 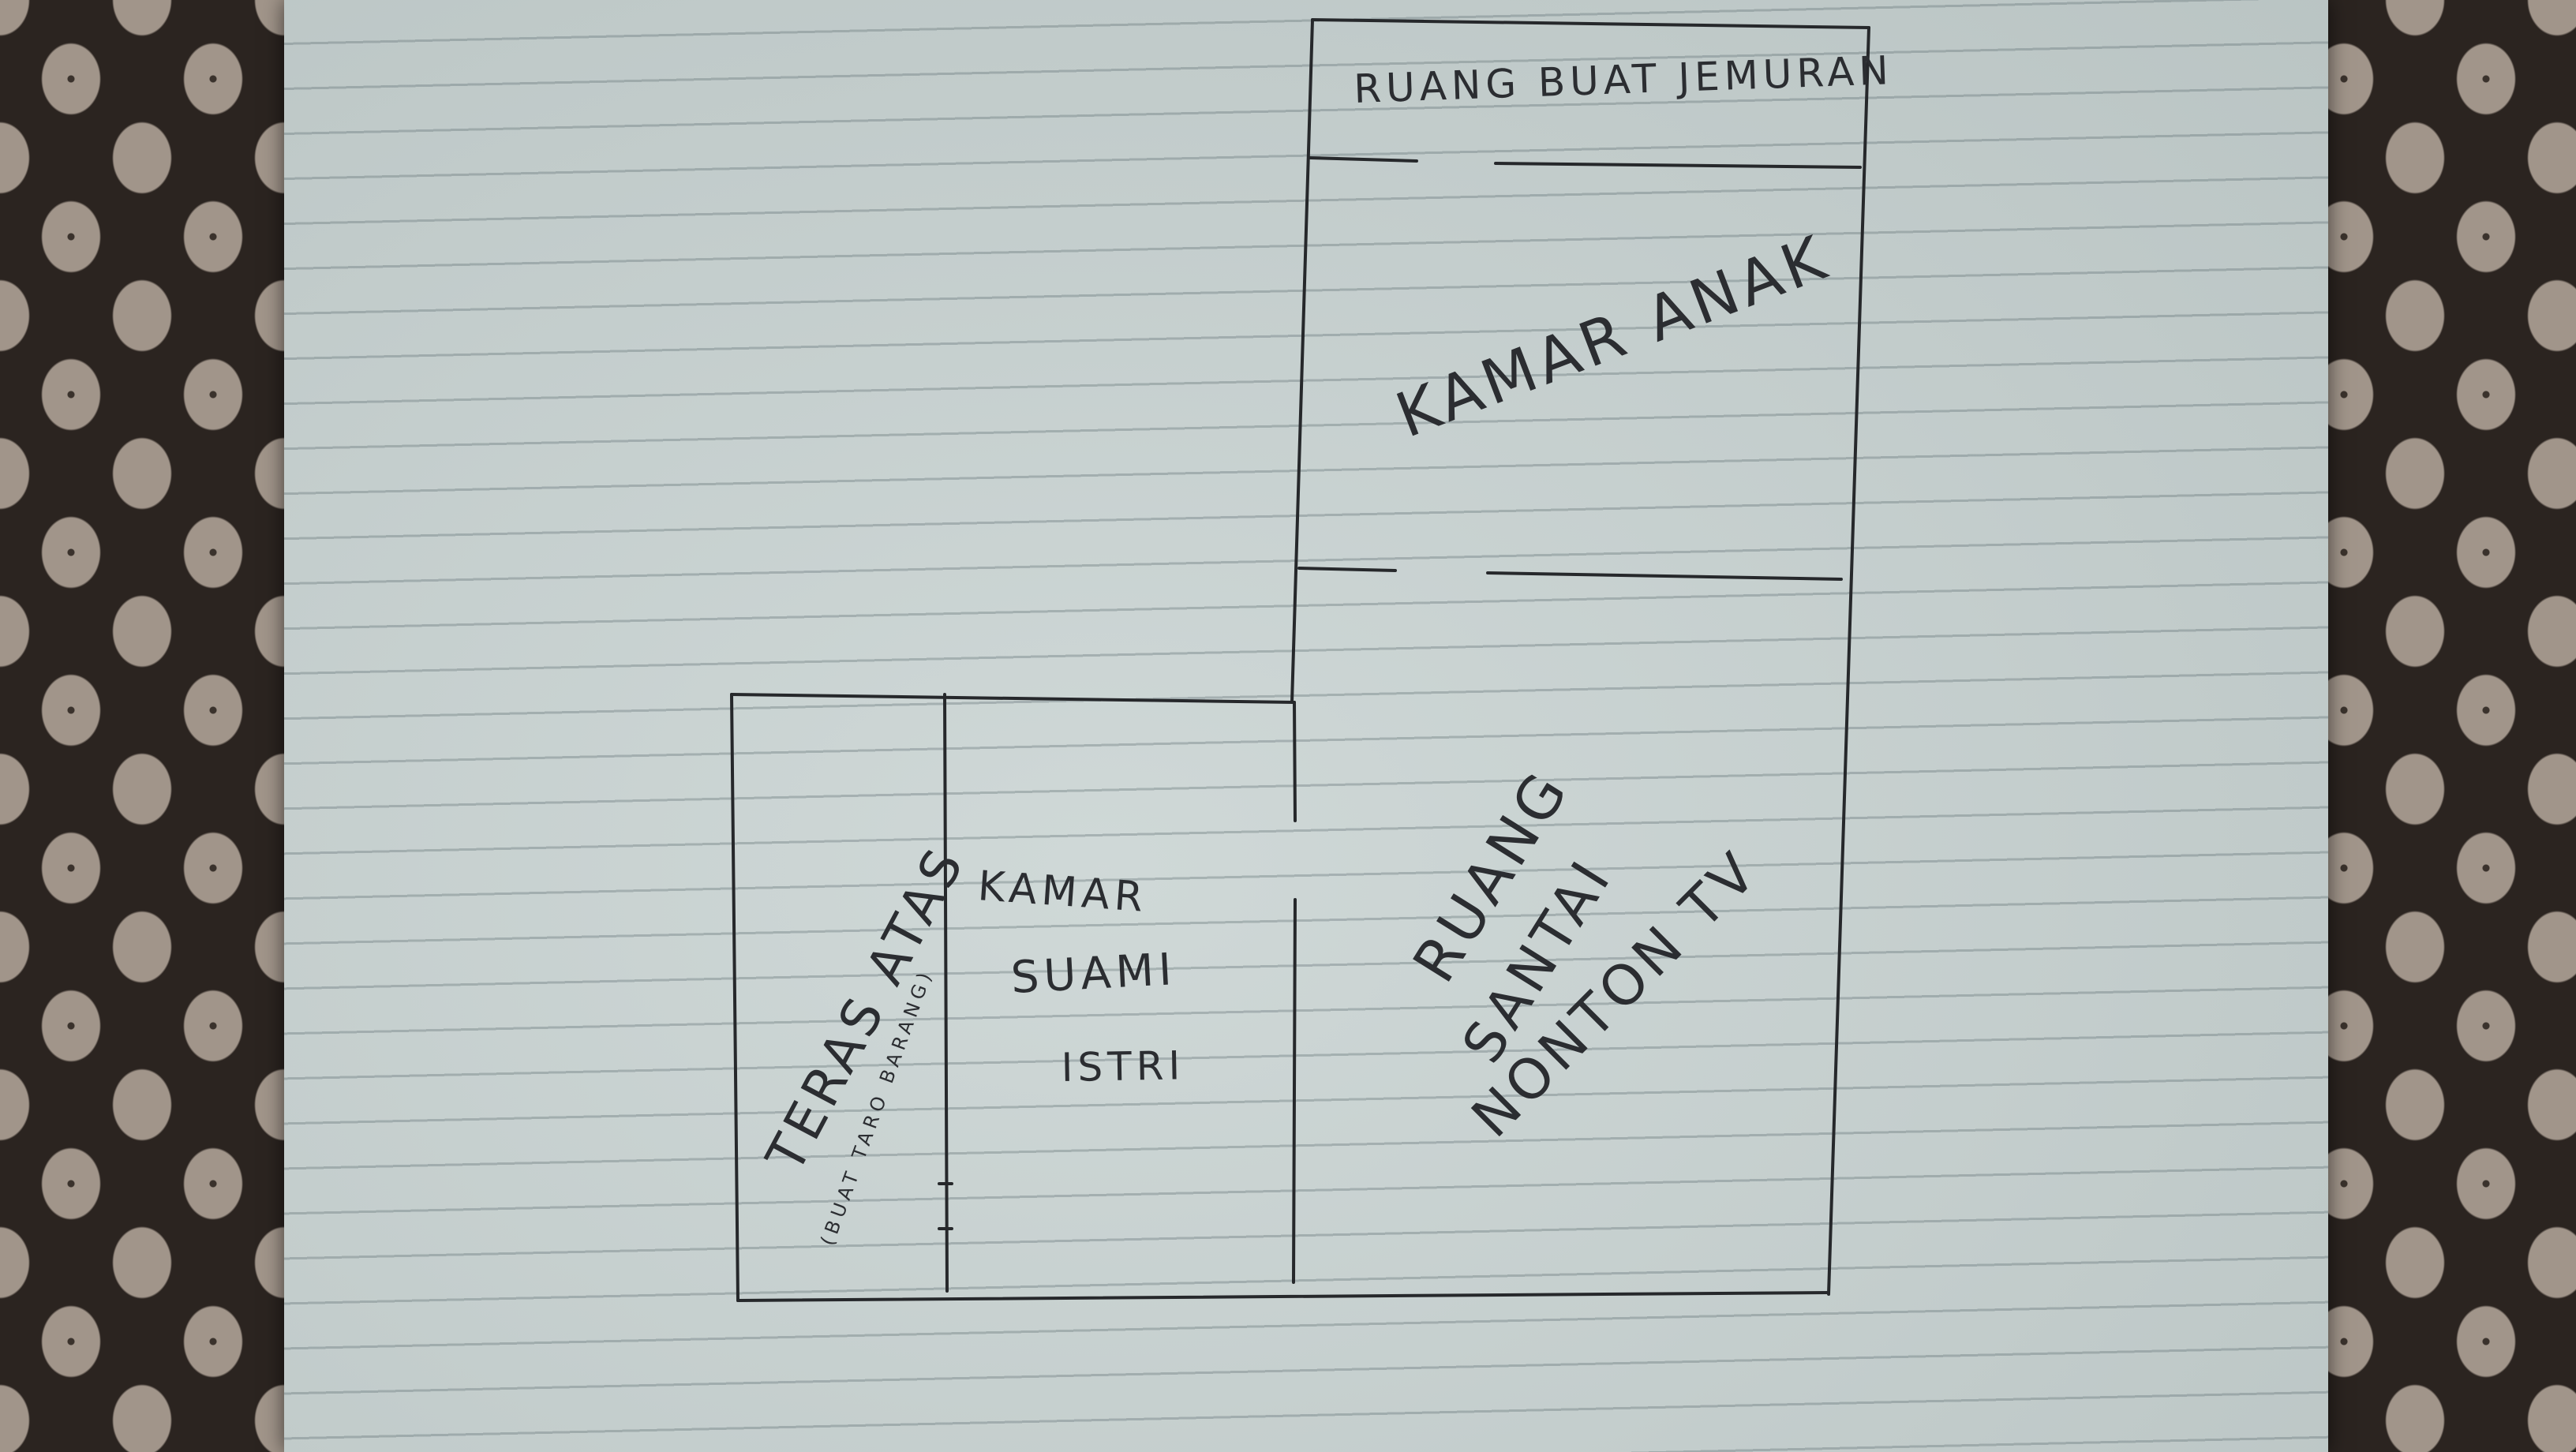 I want to click on wall-divider-kids-b, so click(x=1664, y=576).